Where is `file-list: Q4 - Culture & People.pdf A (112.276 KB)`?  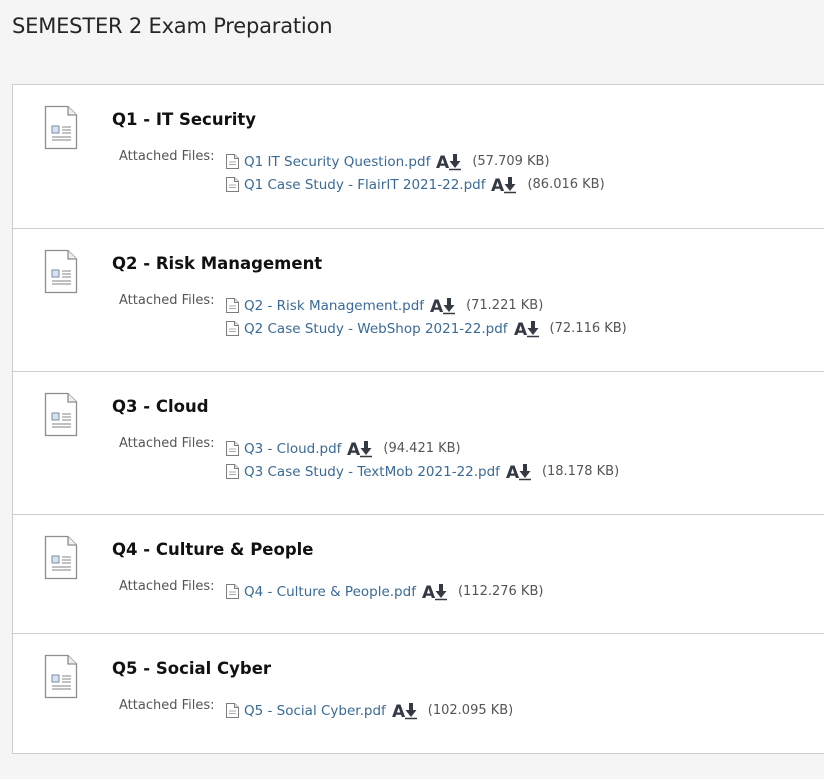 file-list: Q4 - Culture & People.pdf A (112.276 KB) is located at coordinates (384, 591).